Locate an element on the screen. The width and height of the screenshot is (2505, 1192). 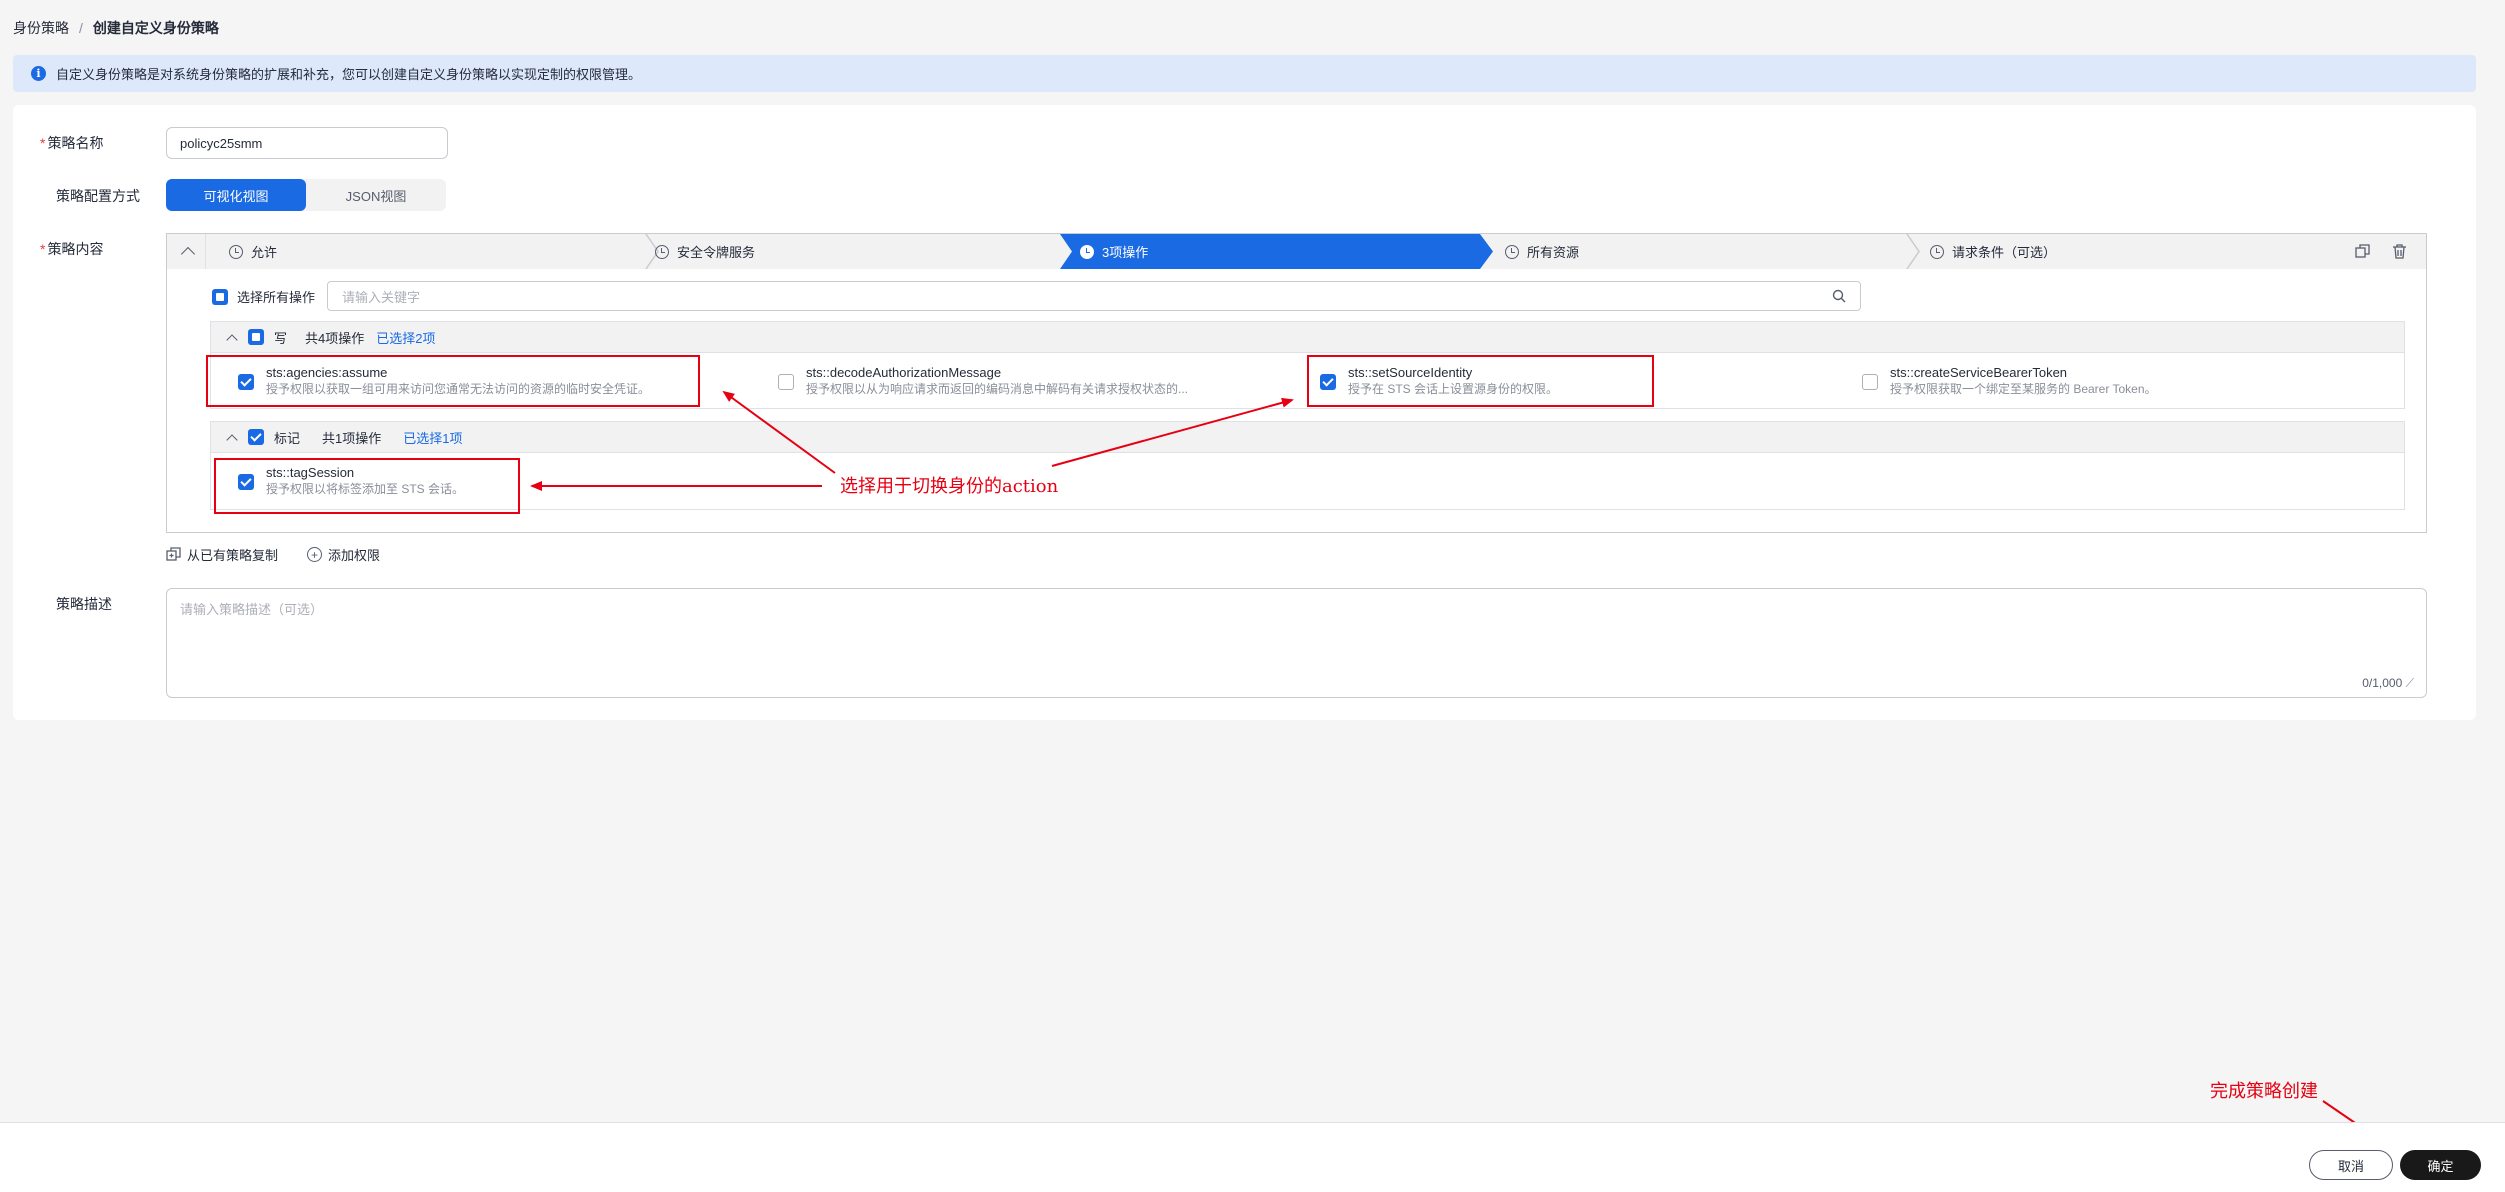
add-permission-link: + 添加权限 is located at coordinates (343, 554).